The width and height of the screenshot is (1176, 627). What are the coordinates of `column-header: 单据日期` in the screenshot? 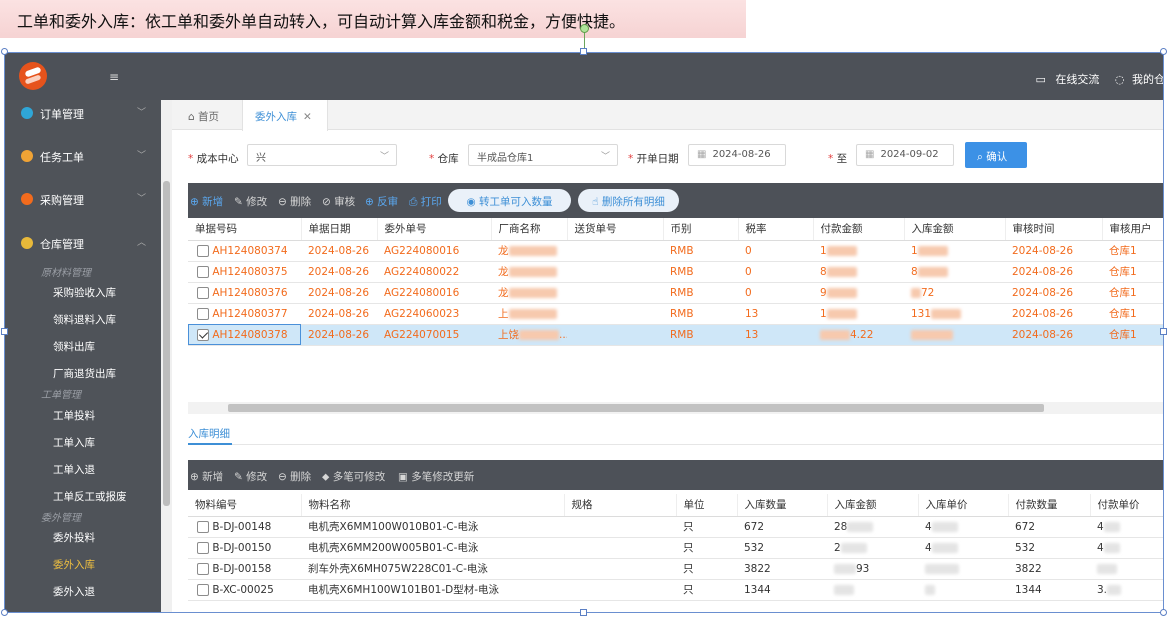 It's located at (339, 229).